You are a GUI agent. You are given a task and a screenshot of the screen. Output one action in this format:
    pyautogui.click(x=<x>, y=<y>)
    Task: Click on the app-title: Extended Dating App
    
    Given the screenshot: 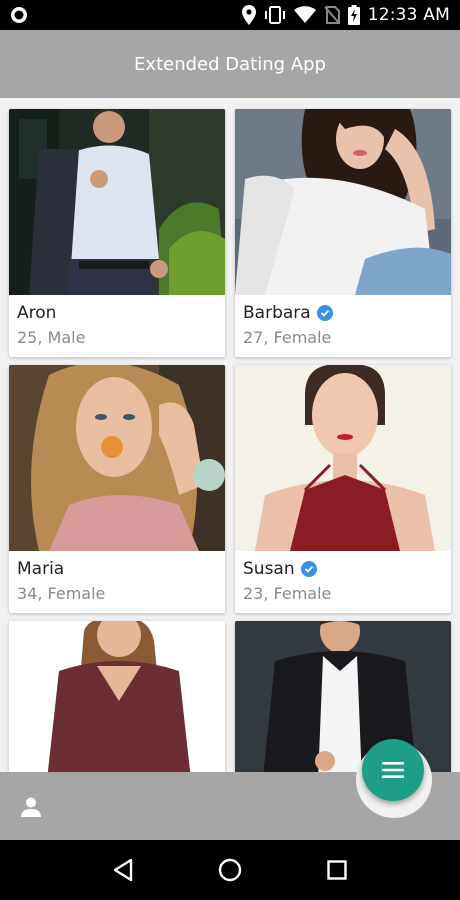 What is the action you would take?
    pyautogui.click(x=230, y=64)
    